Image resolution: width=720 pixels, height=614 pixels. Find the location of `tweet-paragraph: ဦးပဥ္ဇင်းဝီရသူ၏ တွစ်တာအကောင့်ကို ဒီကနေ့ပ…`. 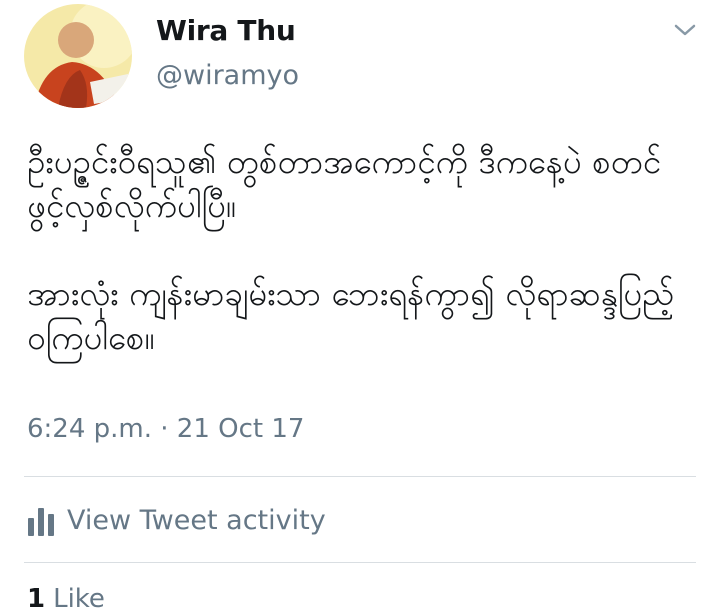

tweet-paragraph: ဦးပဥ္ဇင်းဝီရသူ၏ တွစ်တာအကောင့်ကို ဒီကနေ့ပ… is located at coordinates (344, 183).